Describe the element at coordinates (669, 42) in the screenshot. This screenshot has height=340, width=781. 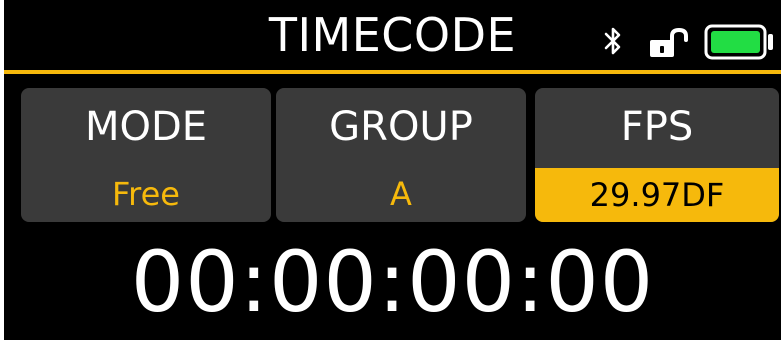
I see `unlocked-padlock-icon` at that location.